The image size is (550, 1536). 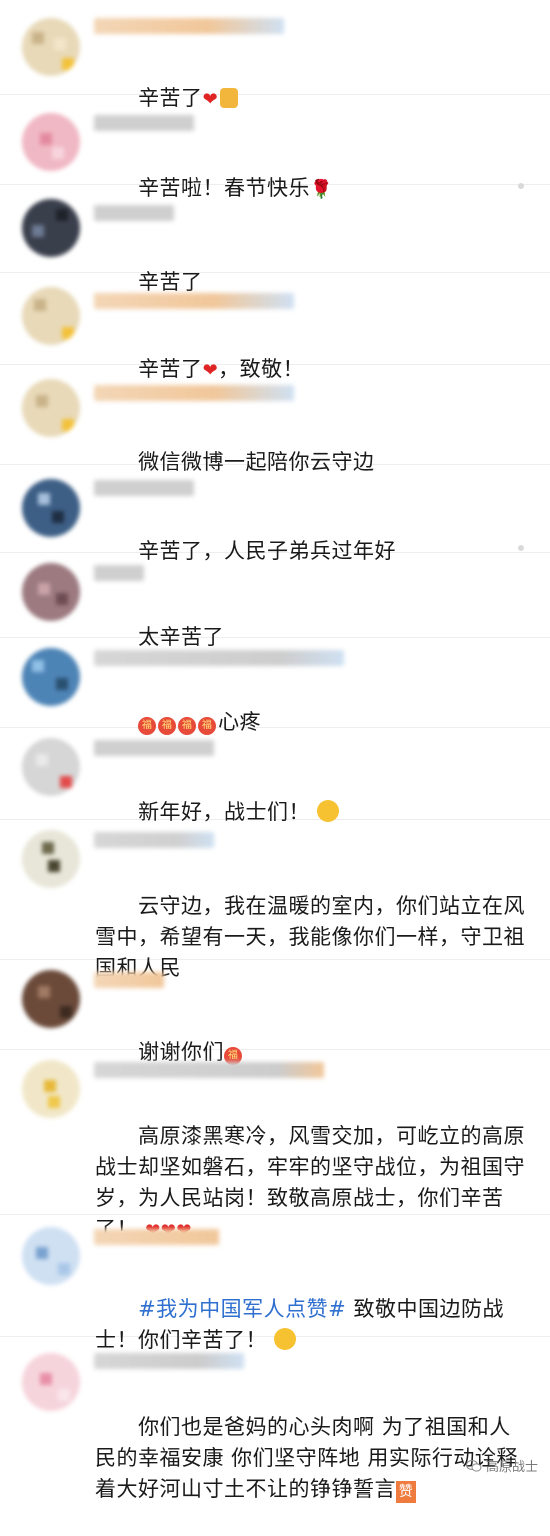 I want to click on comment-item: #我为中国军人点赞# 致敬中国边防战士！你们辛苦了！, so click(x=275, y=1283).